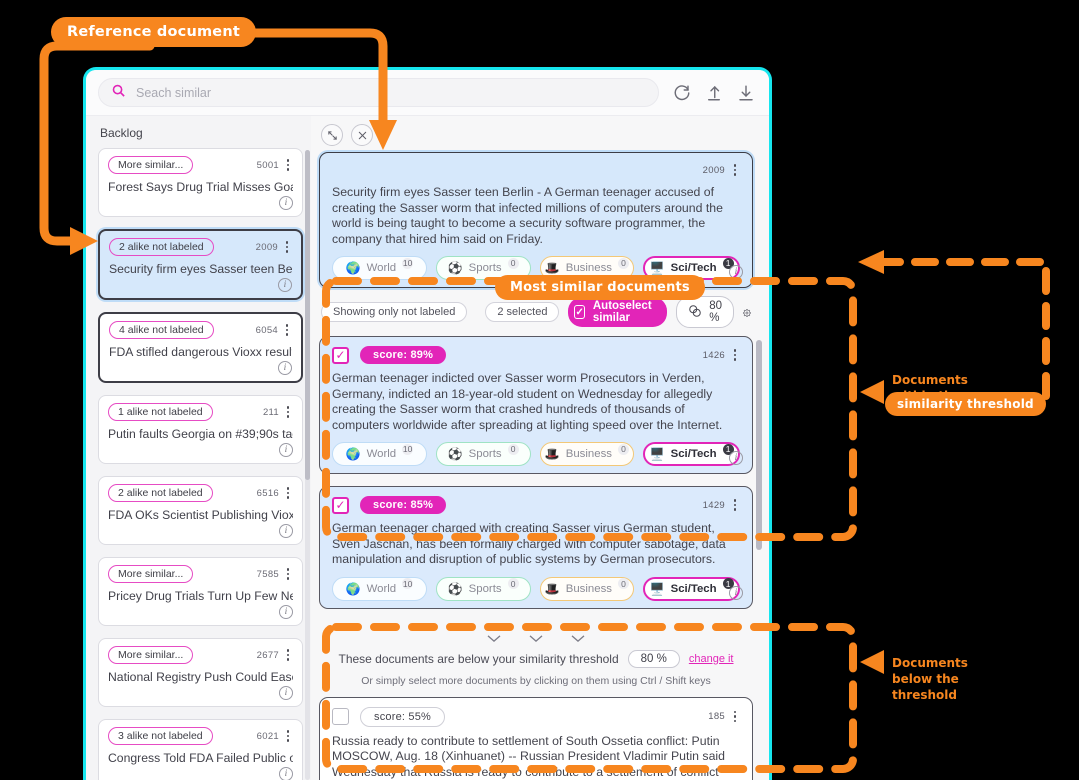  I want to click on annotation-arrowhead-left, so click(84, 241).